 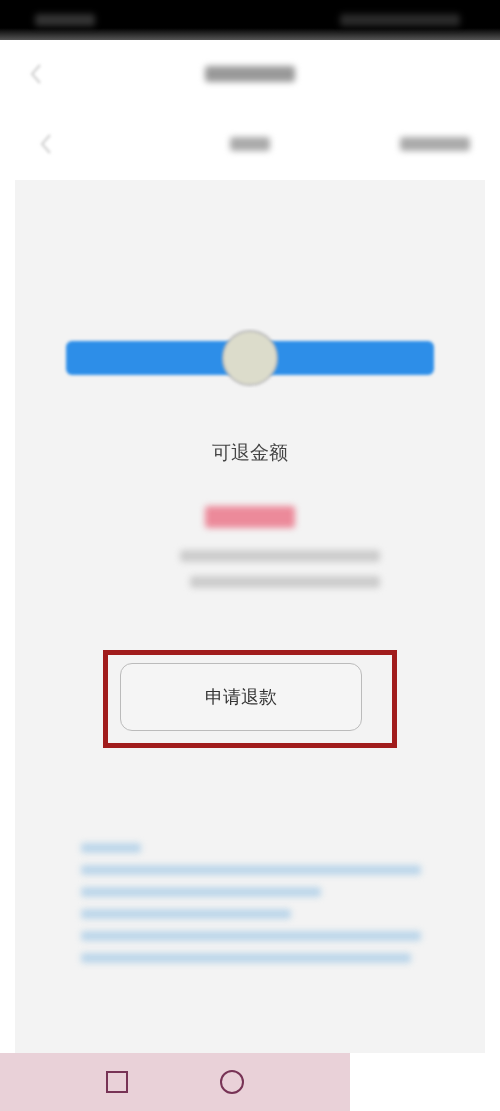 What do you see at coordinates (241, 697) in the screenshot?
I see `apply-refund-button: 申请退款` at bounding box center [241, 697].